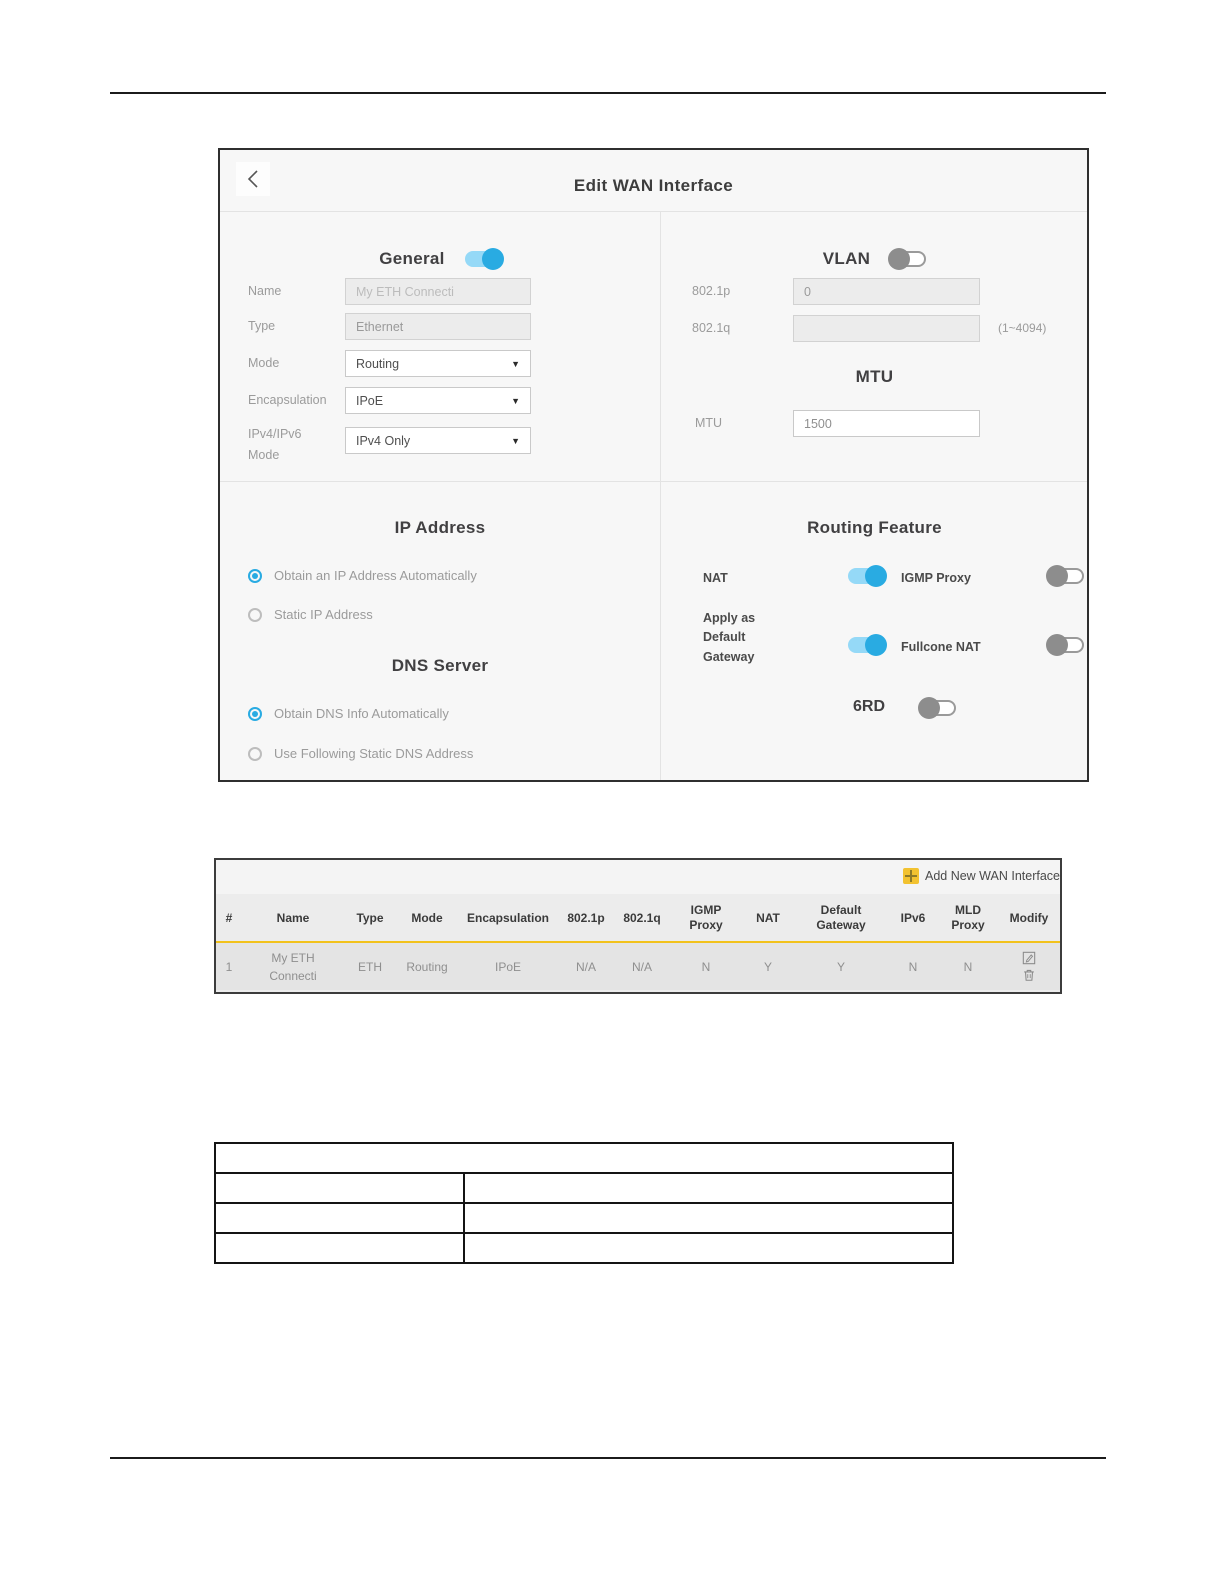 This screenshot has width=1224, height=1584. I want to click on dns-server-heading-row: DNS Server, so click(440, 666).